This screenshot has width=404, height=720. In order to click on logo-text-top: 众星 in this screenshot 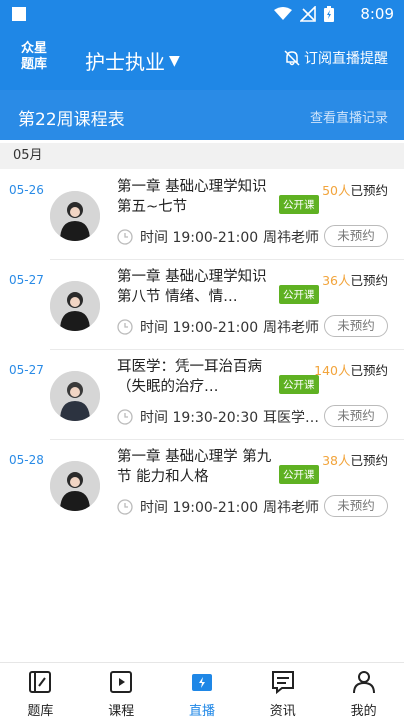, I will do `click(33, 48)`.